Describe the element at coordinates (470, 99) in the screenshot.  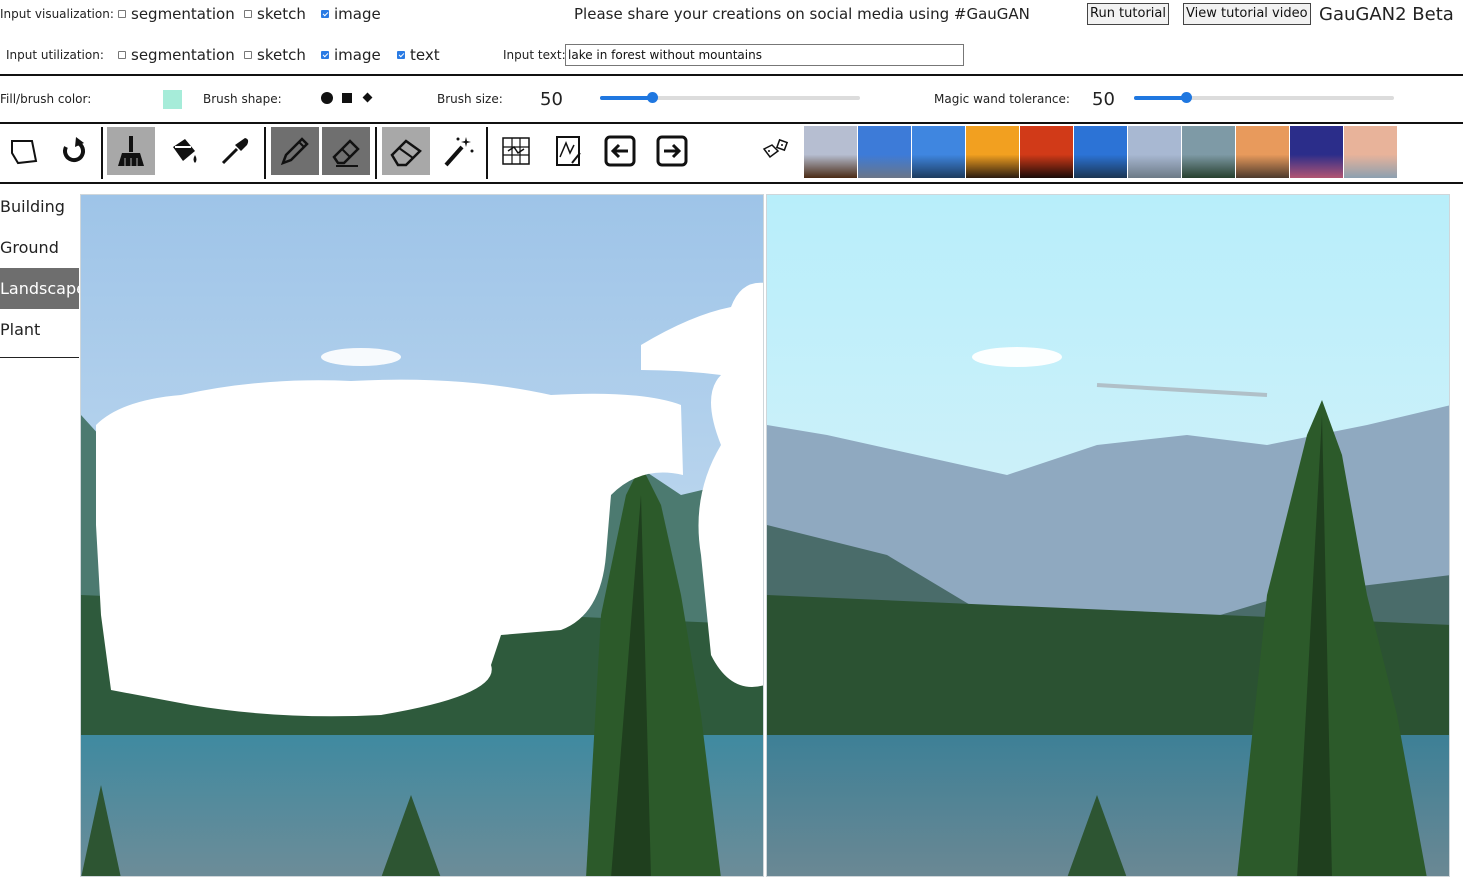
I see `brush-size-label: Brush size:` at that location.